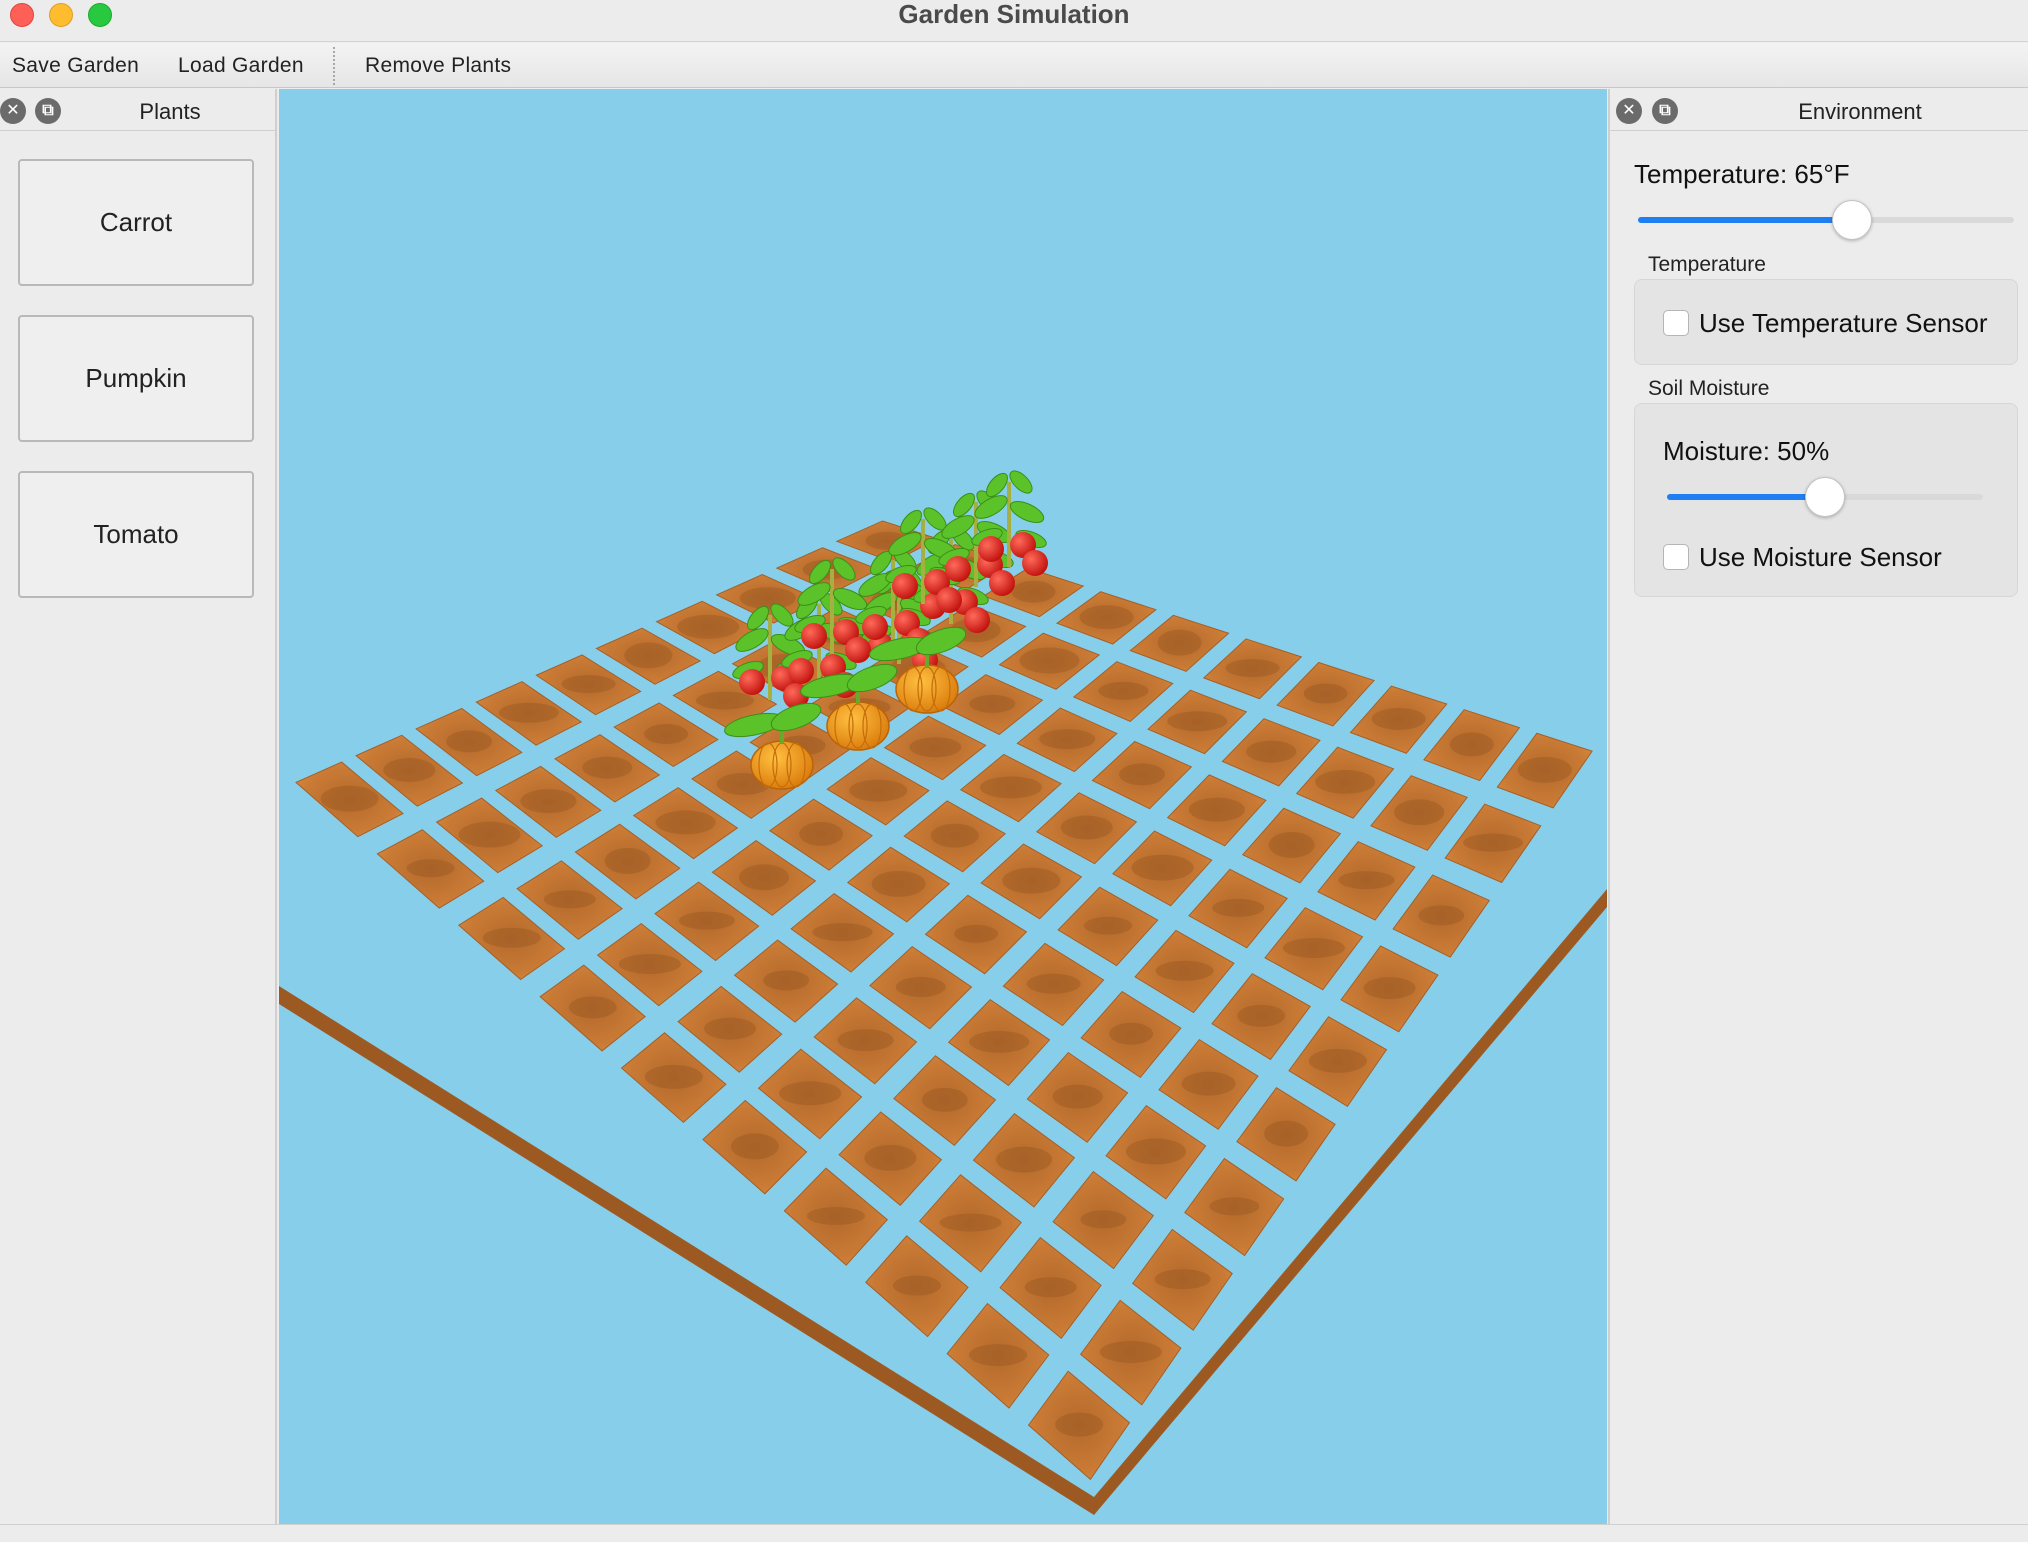 The image size is (2028, 1542). I want to click on temperature-slider-fill, so click(1745, 220).